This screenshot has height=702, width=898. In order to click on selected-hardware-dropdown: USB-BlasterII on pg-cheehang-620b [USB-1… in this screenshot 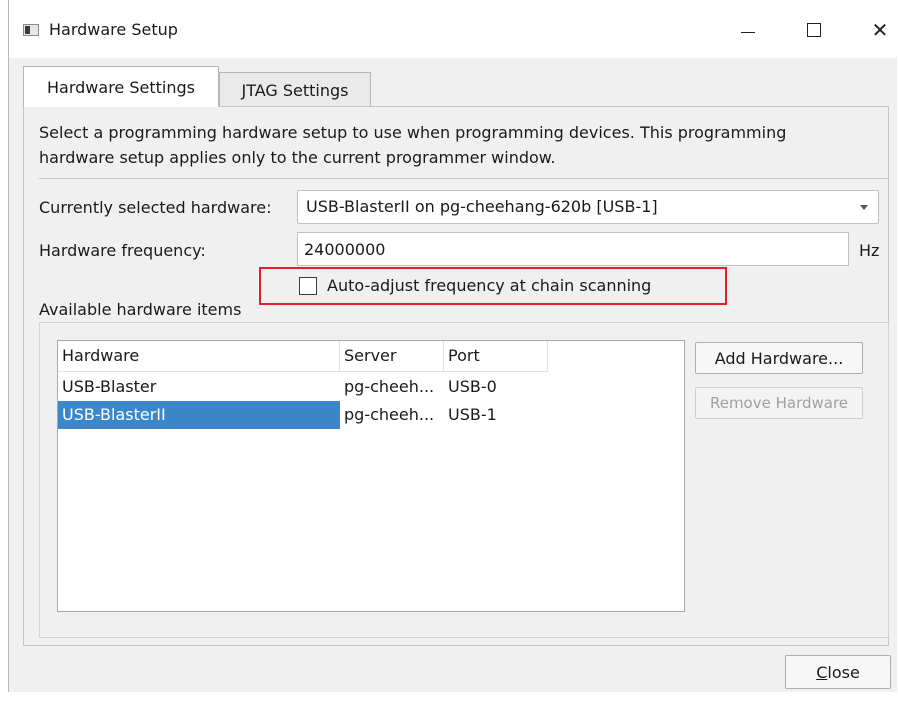, I will do `click(588, 207)`.